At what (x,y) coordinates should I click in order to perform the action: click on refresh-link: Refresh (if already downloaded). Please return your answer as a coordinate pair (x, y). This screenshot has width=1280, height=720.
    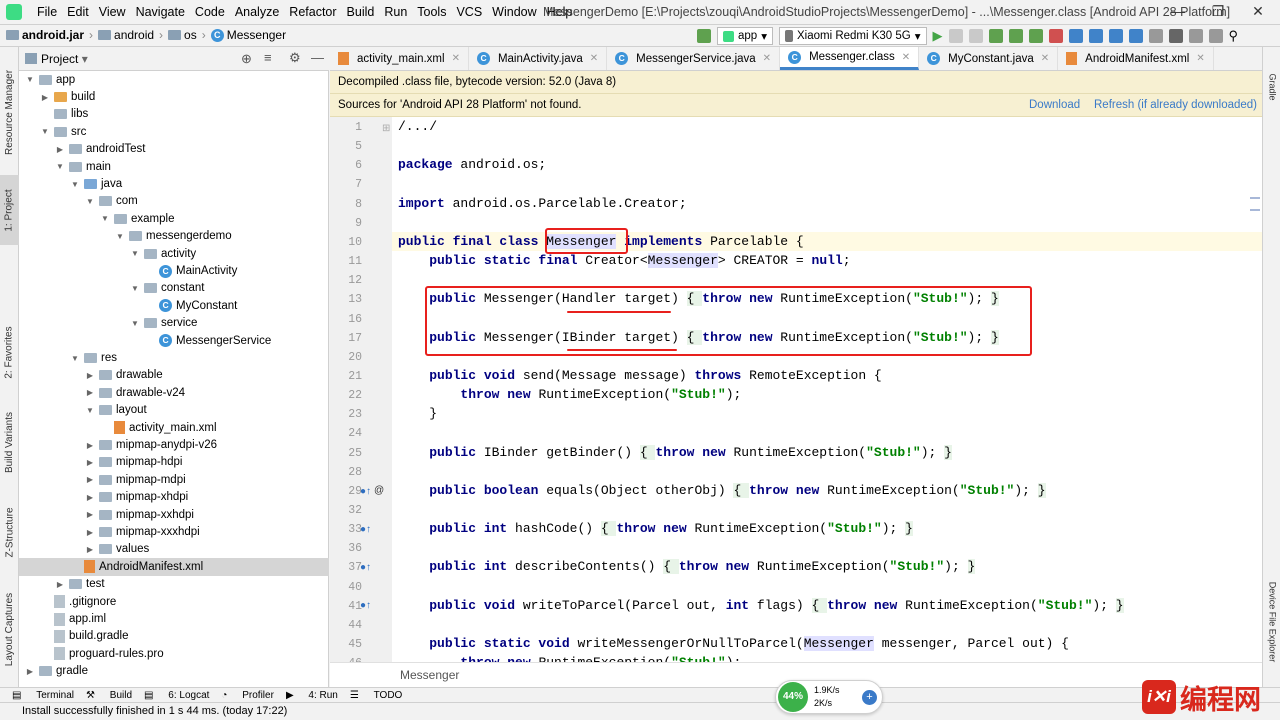
    Looking at the image, I should click on (1175, 105).